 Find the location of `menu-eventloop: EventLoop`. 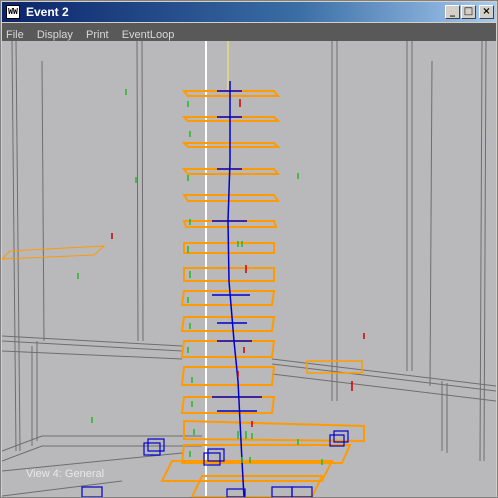

menu-eventloop: EventLoop is located at coordinates (148, 33).